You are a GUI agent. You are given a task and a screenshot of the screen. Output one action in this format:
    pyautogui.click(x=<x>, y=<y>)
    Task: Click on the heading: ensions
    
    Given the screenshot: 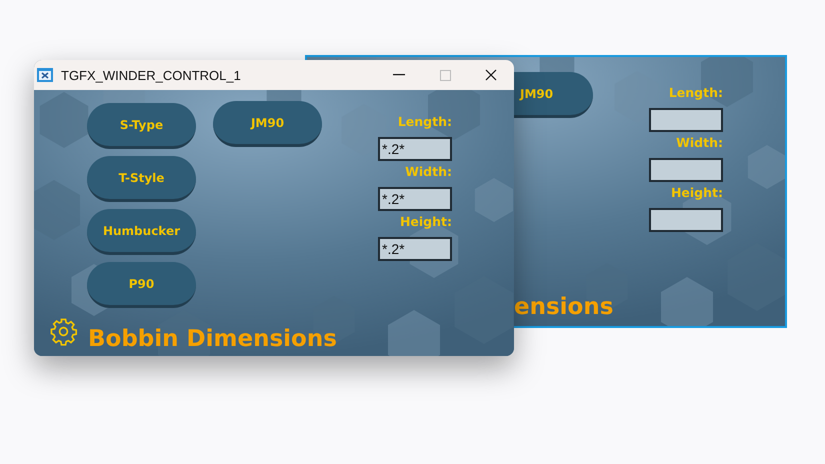 What is the action you would take?
    pyautogui.click(x=564, y=307)
    